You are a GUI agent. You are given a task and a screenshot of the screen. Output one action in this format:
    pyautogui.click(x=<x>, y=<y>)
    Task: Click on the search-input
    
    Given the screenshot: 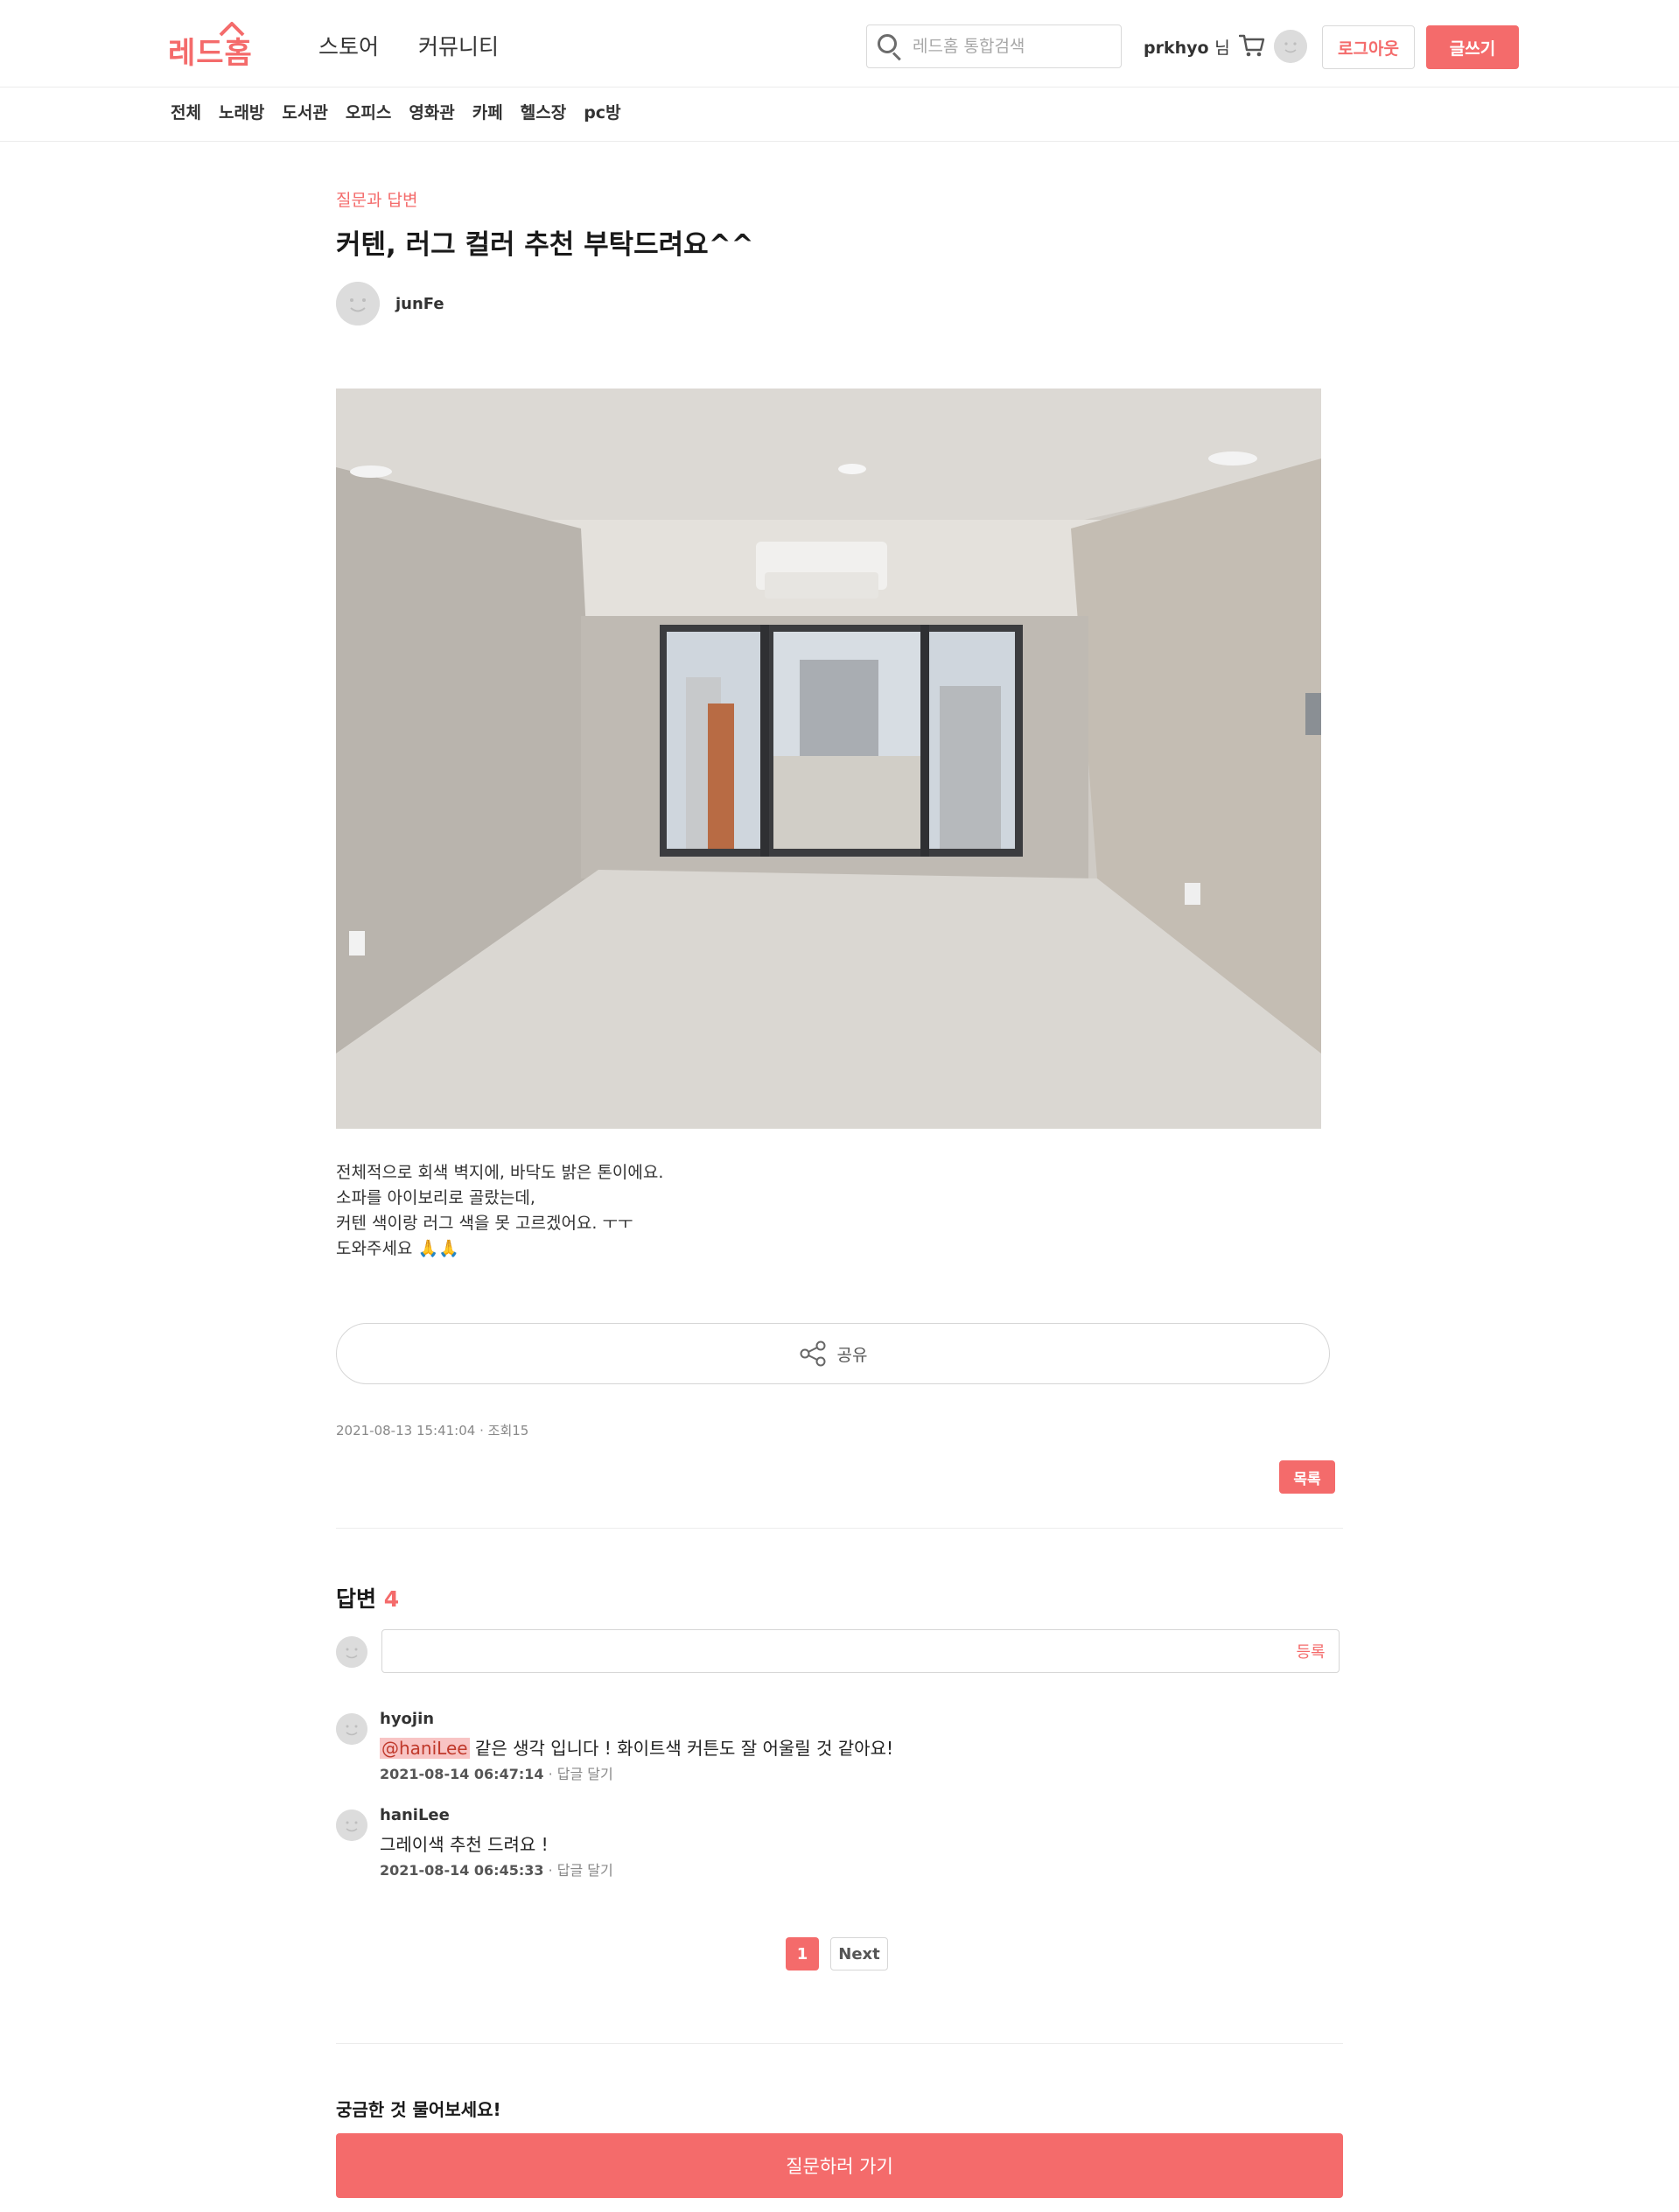 What is the action you would take?
    pyautogui.click(x=1009, y=46)
    